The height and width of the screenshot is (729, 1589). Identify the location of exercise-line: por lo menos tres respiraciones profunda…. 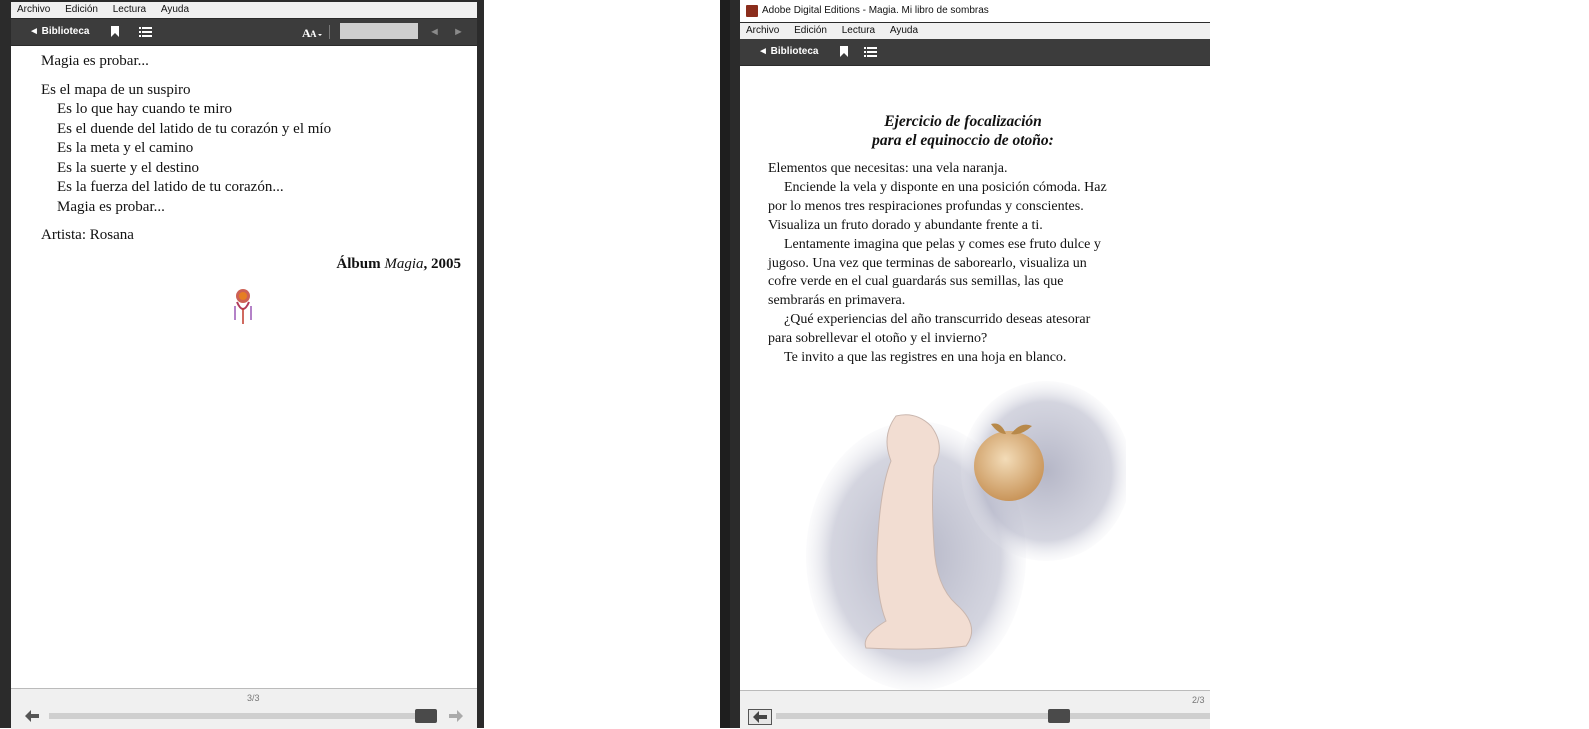
(926, 206).